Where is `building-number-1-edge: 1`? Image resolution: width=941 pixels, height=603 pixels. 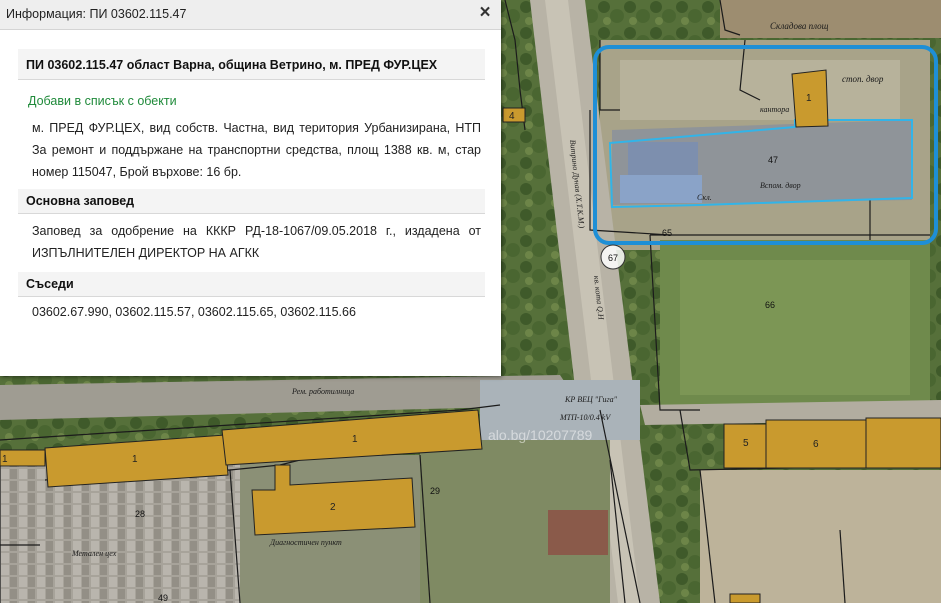 building-number-1-edge: 1 is located at coordinates (5, 459).